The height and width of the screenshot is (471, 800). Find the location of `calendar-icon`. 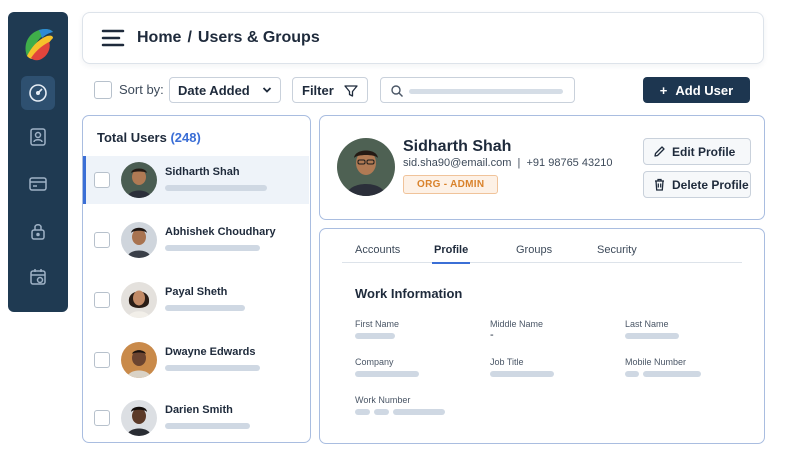

calendar-icon is located at coordinates (38, 277).